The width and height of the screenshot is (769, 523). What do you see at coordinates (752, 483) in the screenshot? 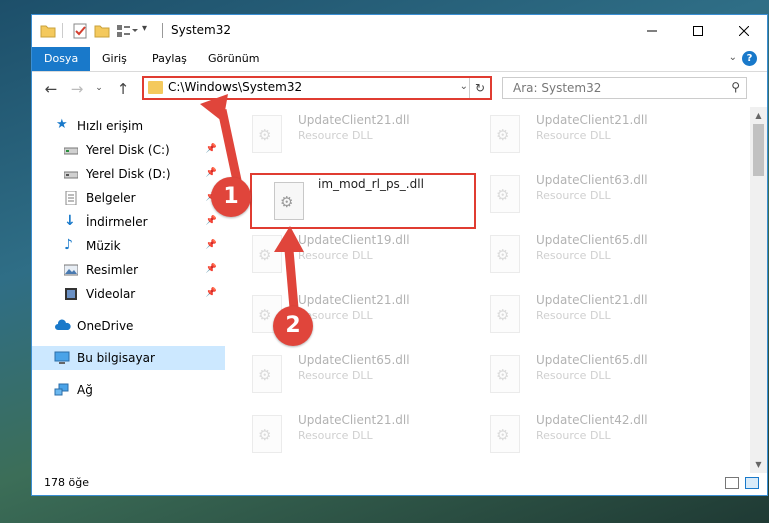
I see `large-icons-view-icon` at bounding box center [752, 483].